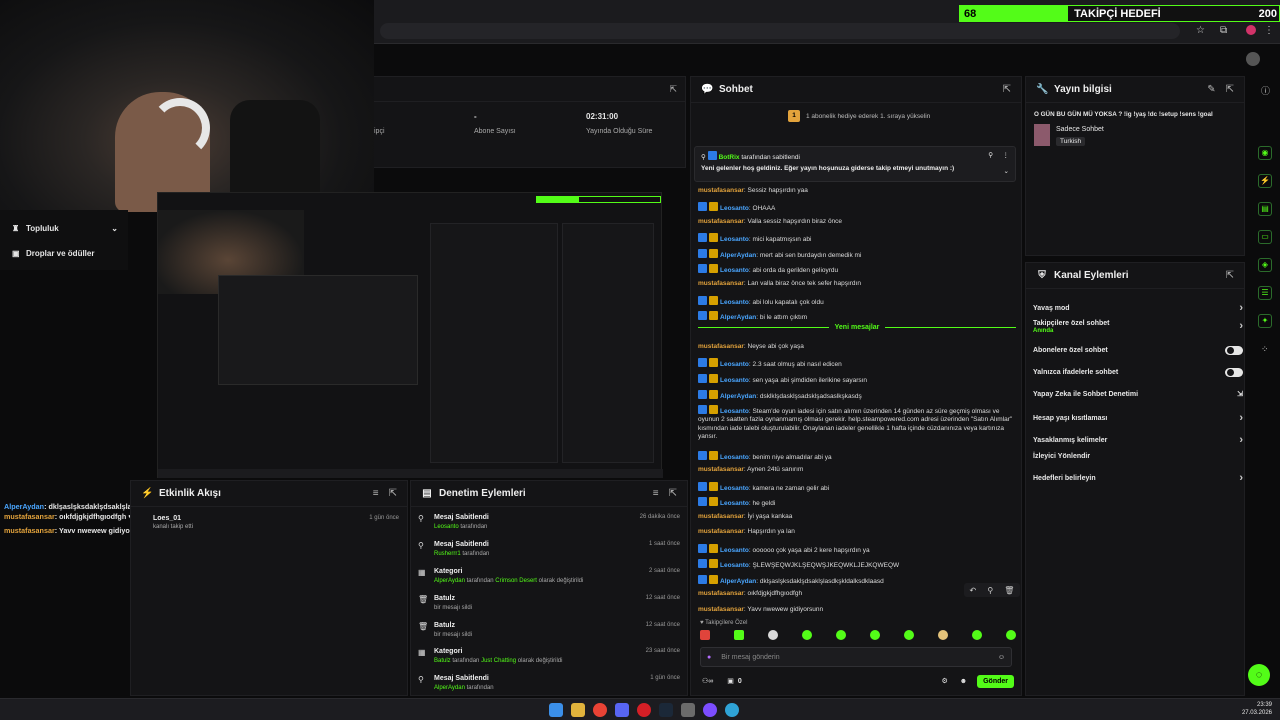  Describe the element at coordinates (1265, 153) in the screenshot. I see `camera-icon: ◉` at that location.